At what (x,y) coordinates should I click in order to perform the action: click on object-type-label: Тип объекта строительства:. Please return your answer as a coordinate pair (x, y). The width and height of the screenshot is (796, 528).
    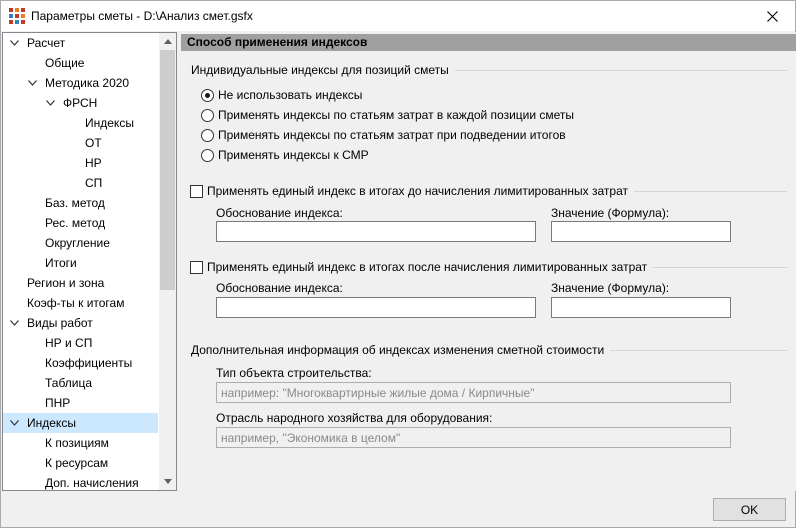
    Looking at the image, I should click on (294, 373).